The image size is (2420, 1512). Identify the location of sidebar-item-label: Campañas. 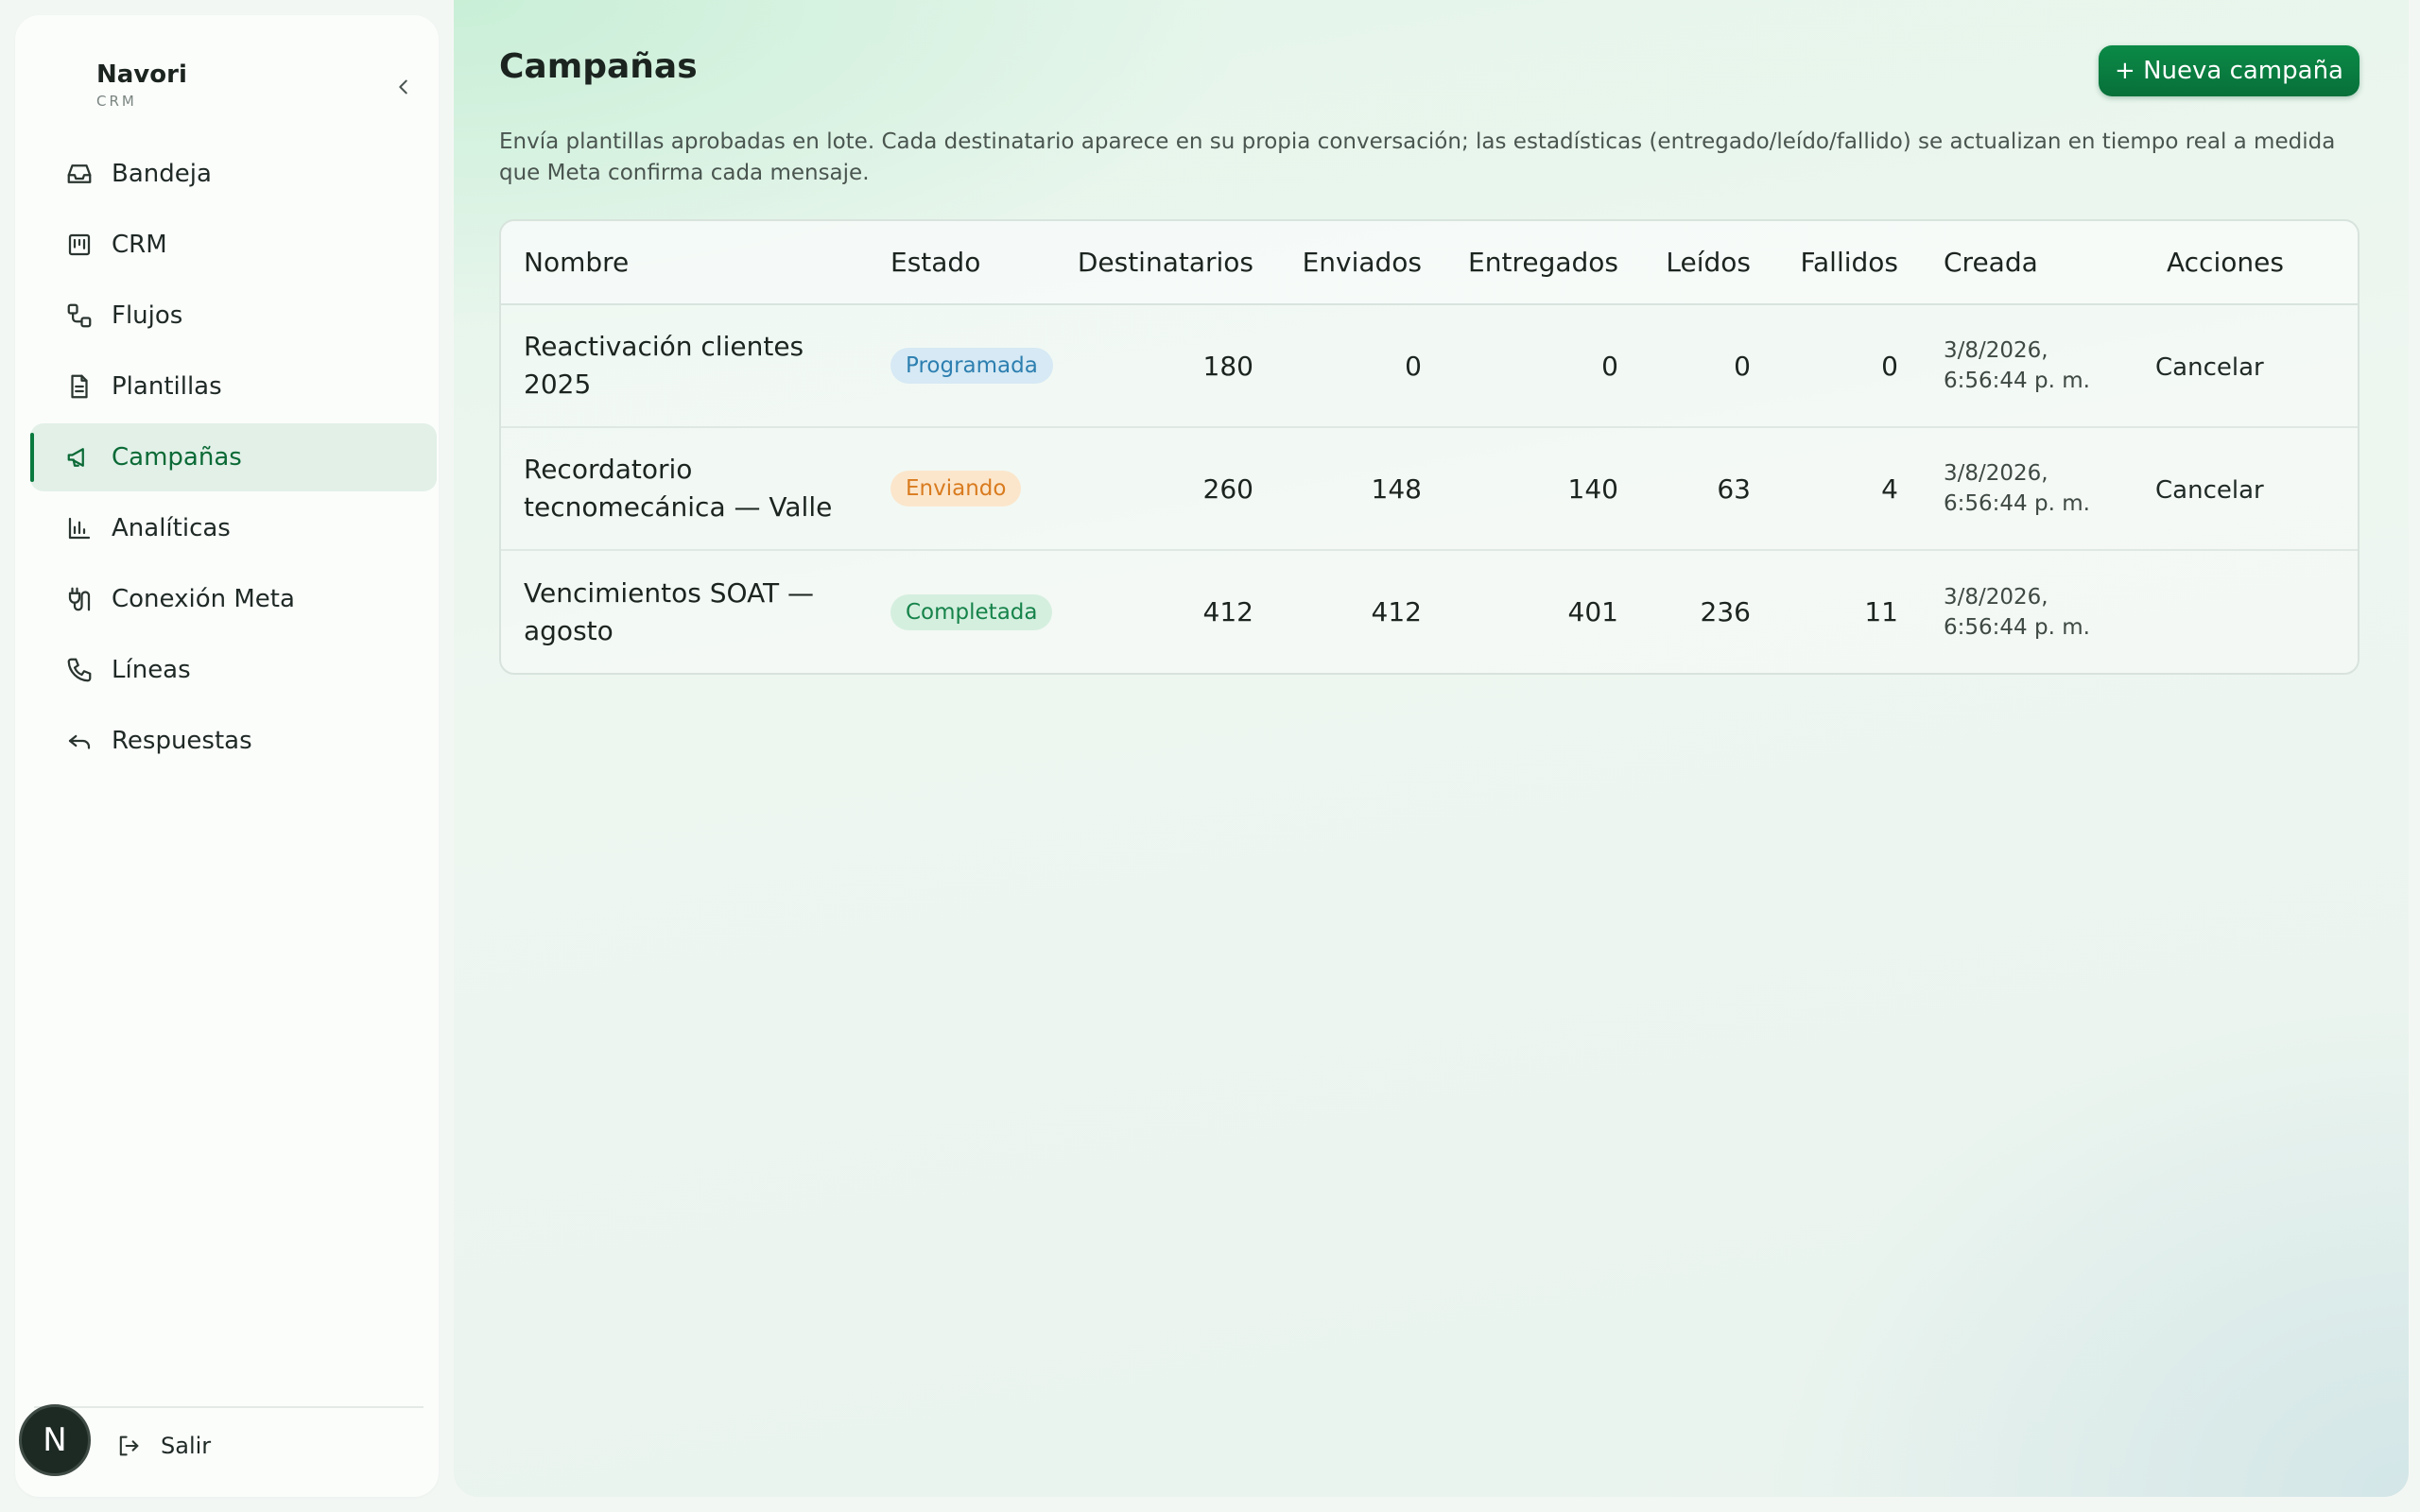
(177, 457).